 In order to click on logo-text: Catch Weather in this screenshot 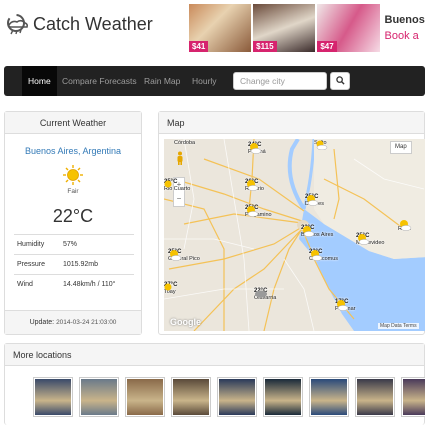, I will do `click(93, 23)`.